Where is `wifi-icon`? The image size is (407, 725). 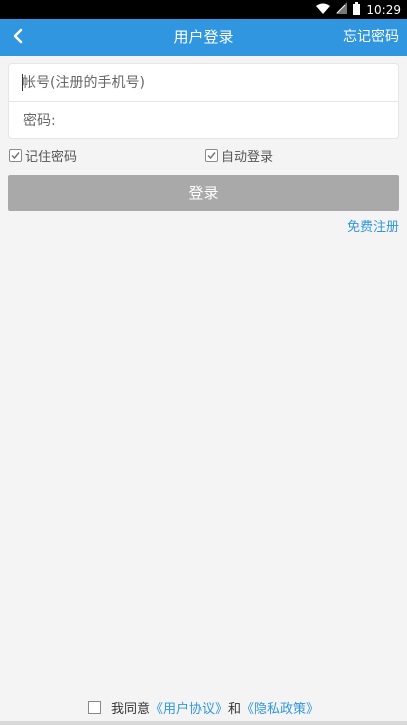
wifi-icon is located at coordinates (323, 10).